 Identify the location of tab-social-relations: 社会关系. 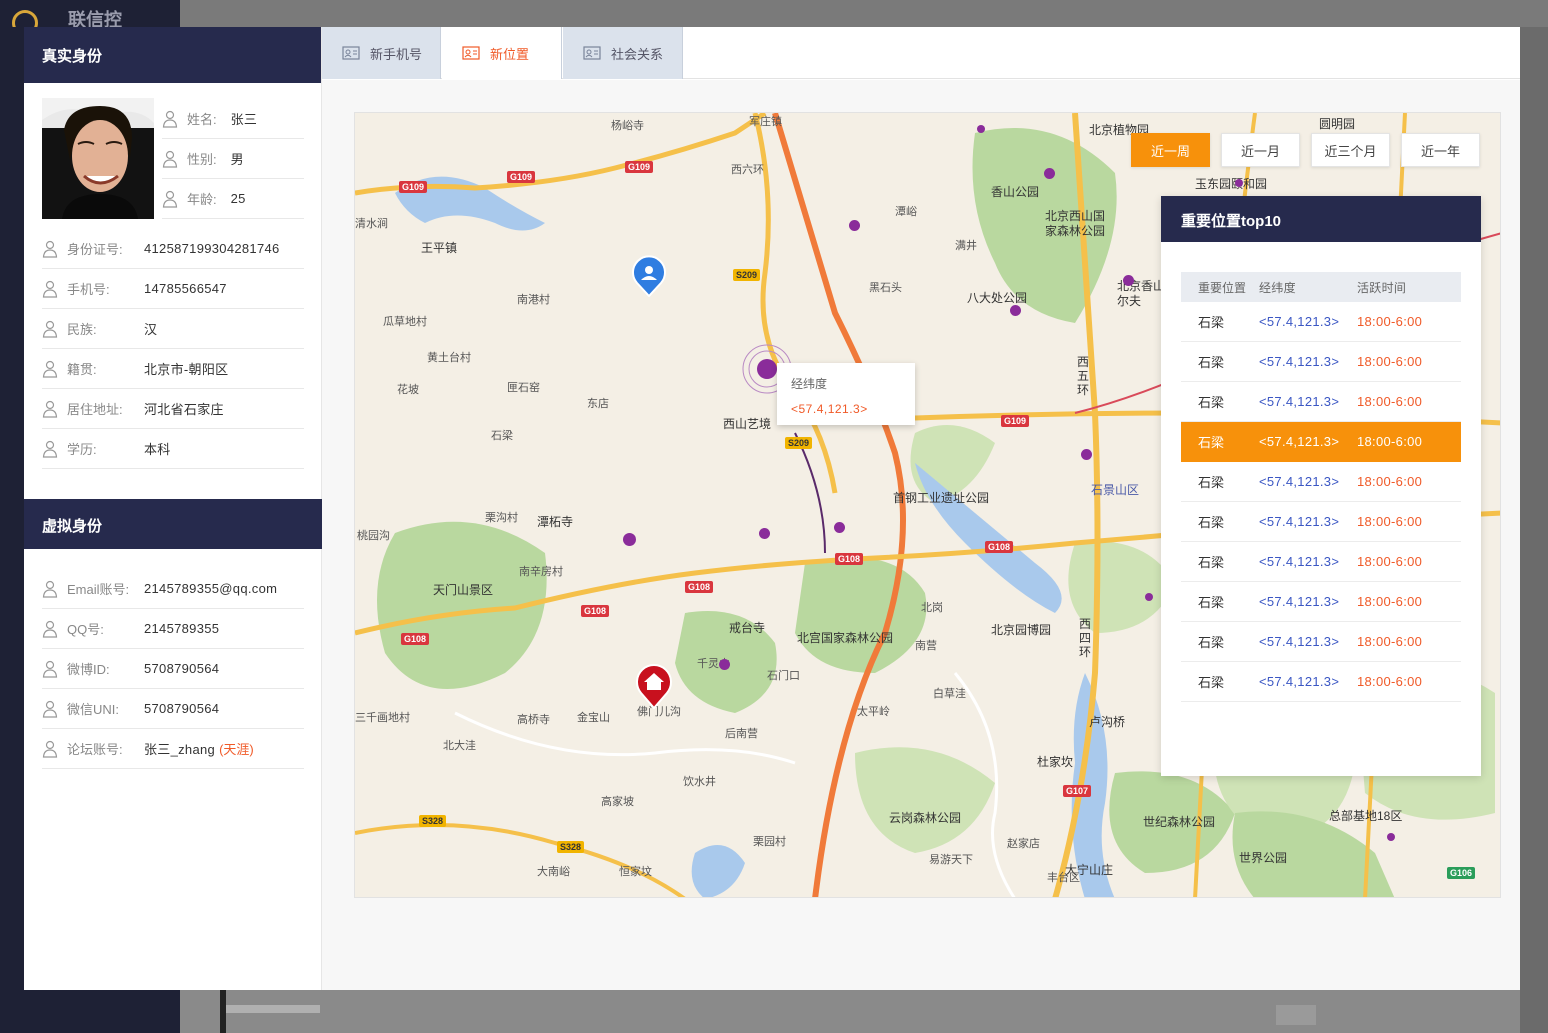
(623, 53).